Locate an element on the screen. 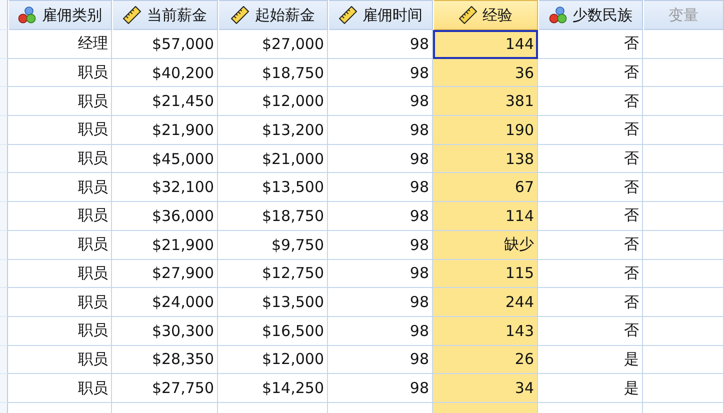 The width and height of the screenshot is (724, 413). table-cell: 114 is located at coordinates (485, 216).